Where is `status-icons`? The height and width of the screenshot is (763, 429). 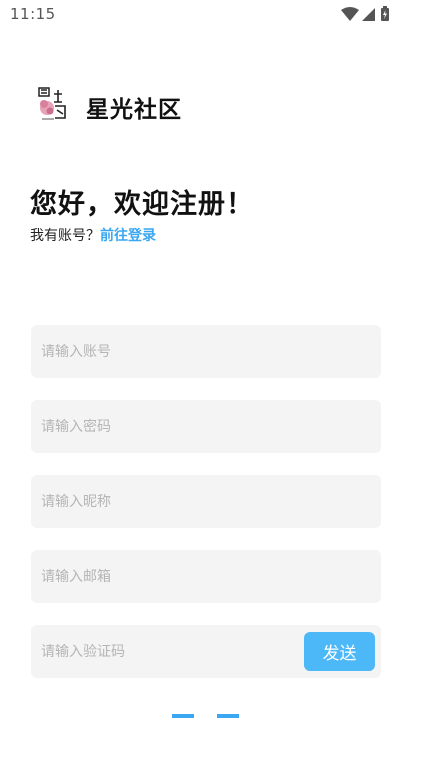 status-icons is located at coordinates (368, 14).